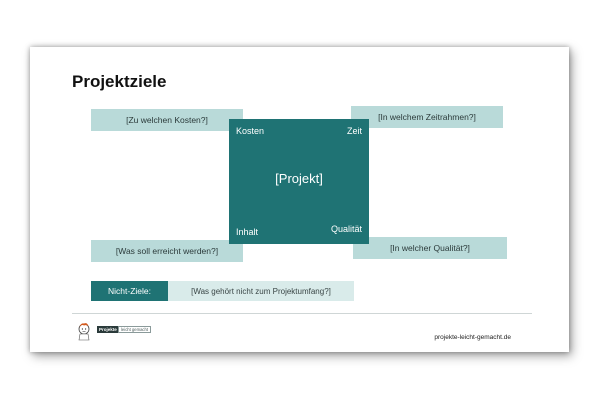 Image resolution: width=600 pixels, height=400 pixels. I want to click on logo-word-projekte: Projekte, so click(108, 329).